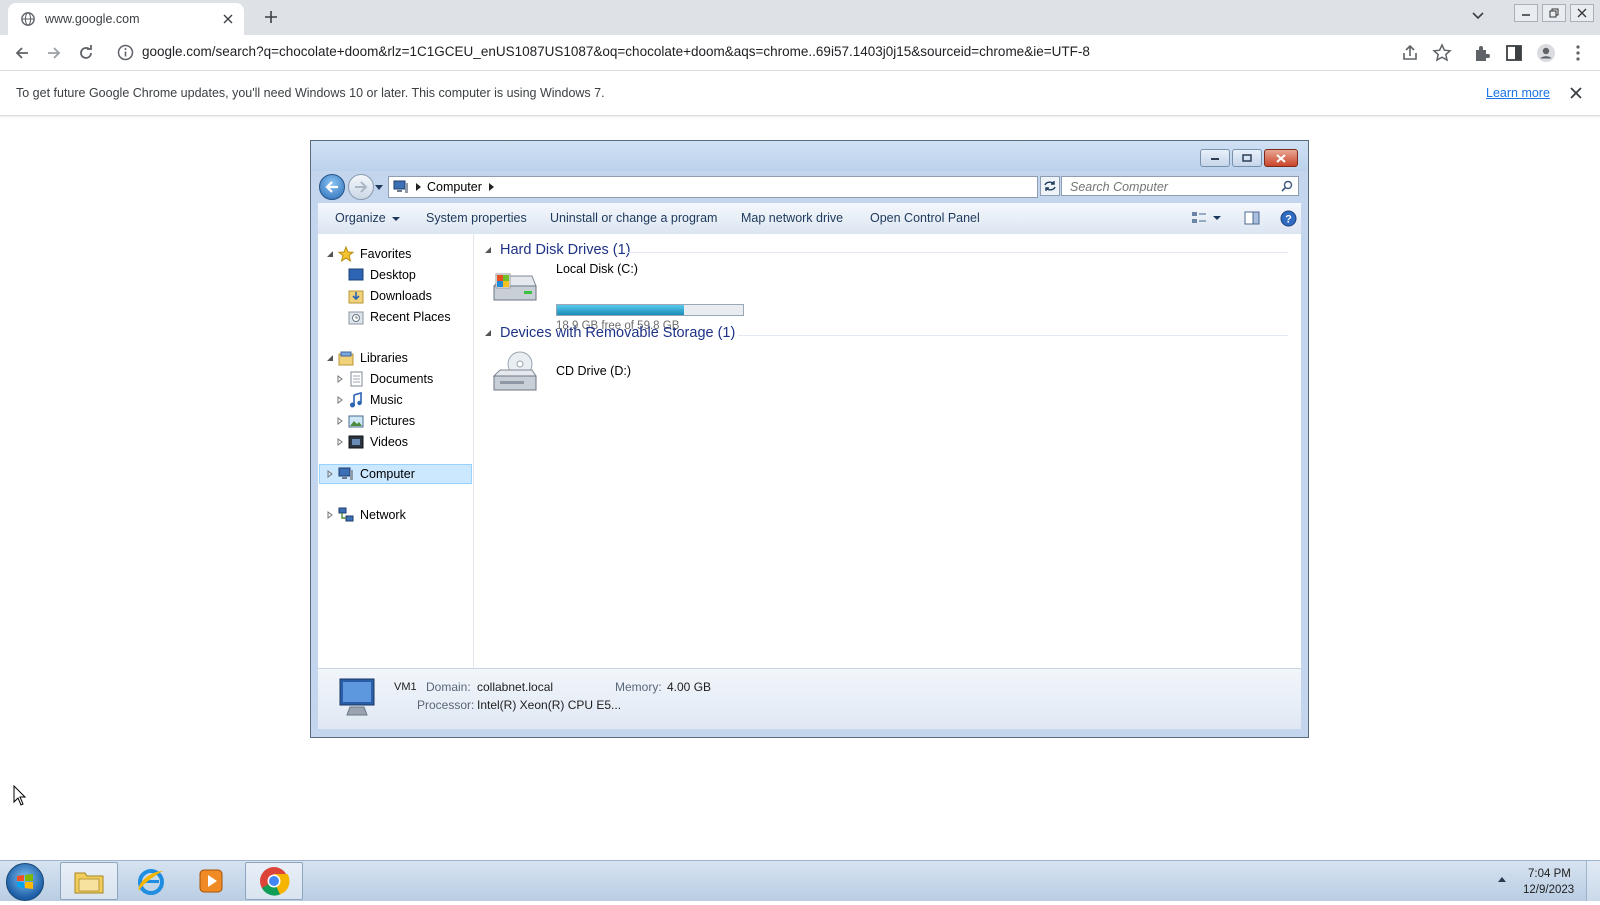  I want to click on taskbar-windows-explorer, so click(89, 881).